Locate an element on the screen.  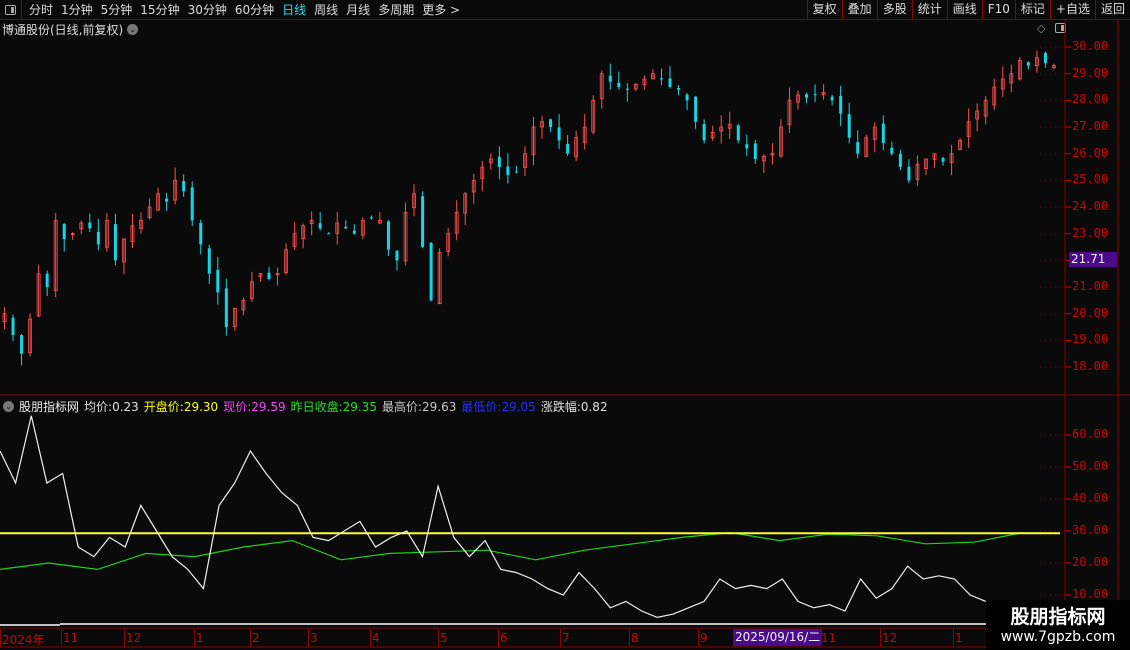
indicator-number: 29.35 is located at coordinates (359, 407).